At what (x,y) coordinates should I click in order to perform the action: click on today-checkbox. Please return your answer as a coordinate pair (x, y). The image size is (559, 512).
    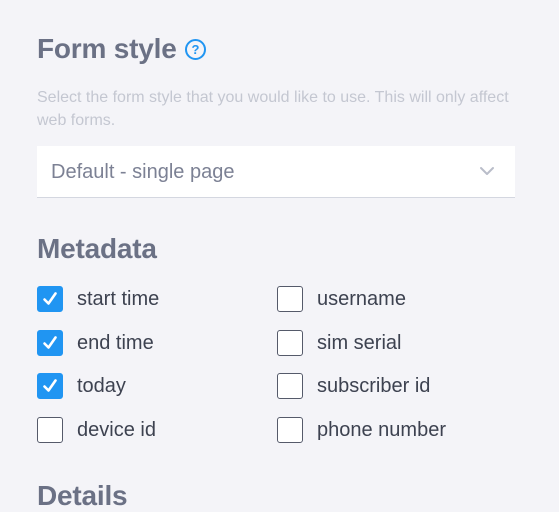
    Looking at the image, I should click on (50, 386).